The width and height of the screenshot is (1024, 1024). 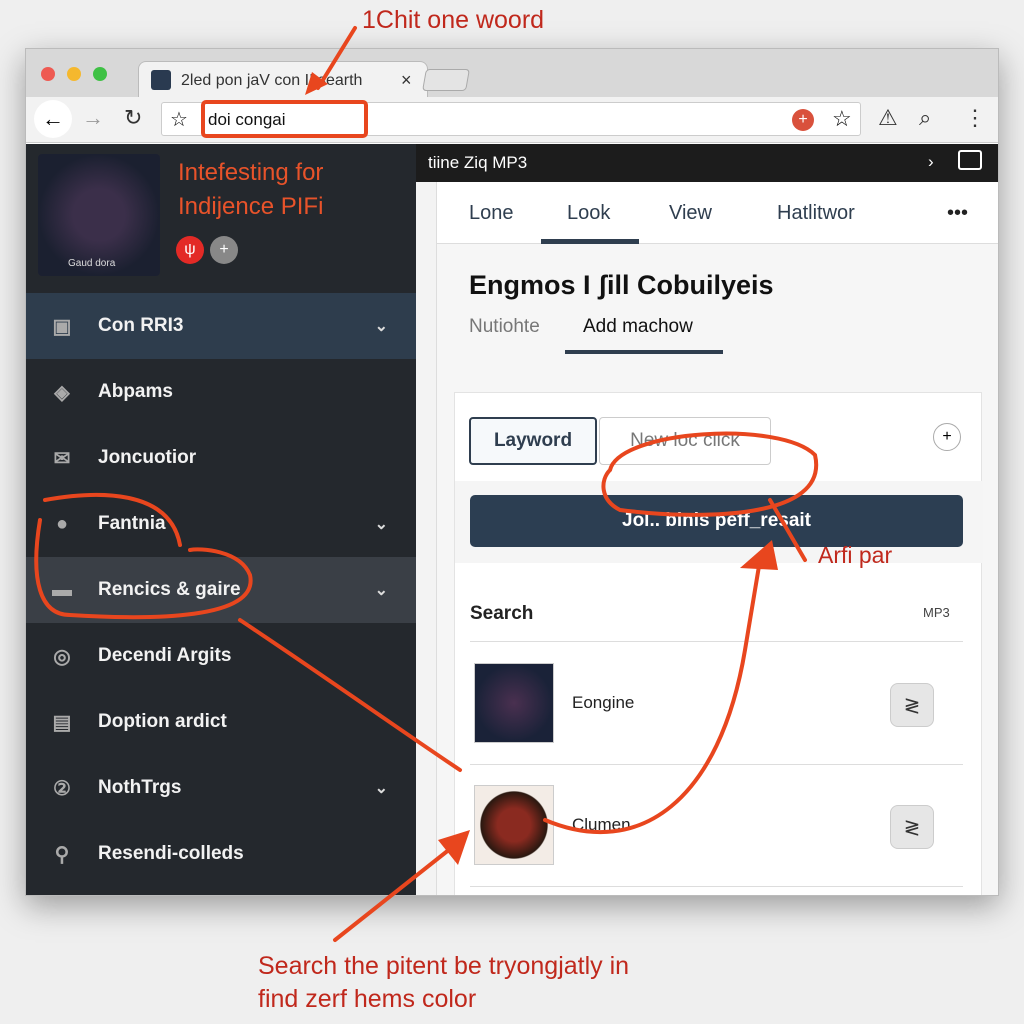 What do you see at coordinates (652, 696) in the screenshot?
I see `curve-up-arrow` at bounding box center [652, 696].